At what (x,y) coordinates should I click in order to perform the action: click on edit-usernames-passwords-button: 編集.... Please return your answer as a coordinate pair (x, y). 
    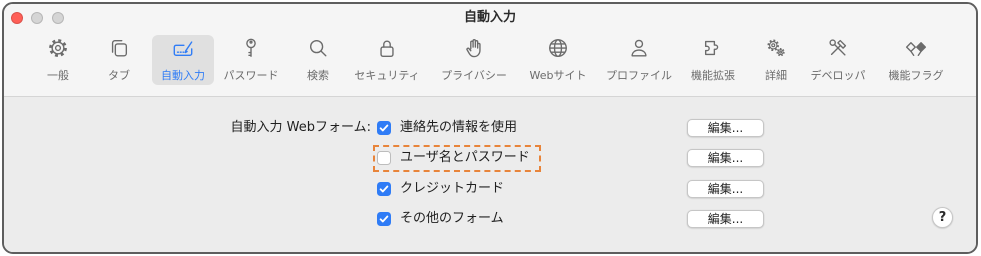
    Looking at the image, I should click on (725, 158).